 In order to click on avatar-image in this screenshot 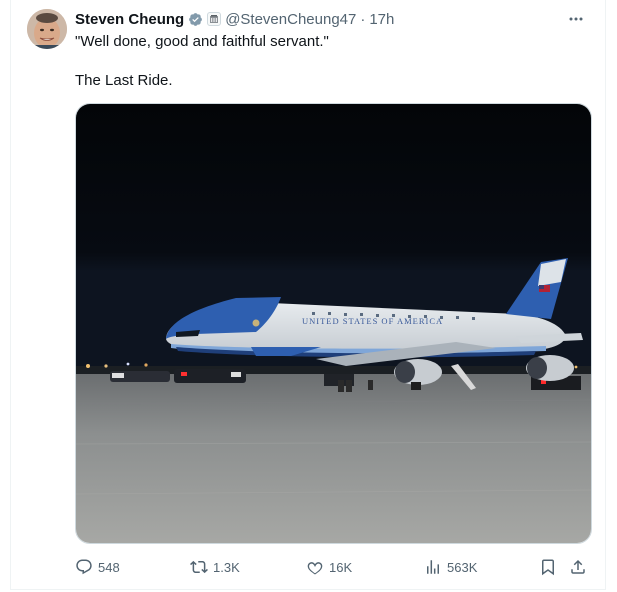, I will do `click(47, 29)`.